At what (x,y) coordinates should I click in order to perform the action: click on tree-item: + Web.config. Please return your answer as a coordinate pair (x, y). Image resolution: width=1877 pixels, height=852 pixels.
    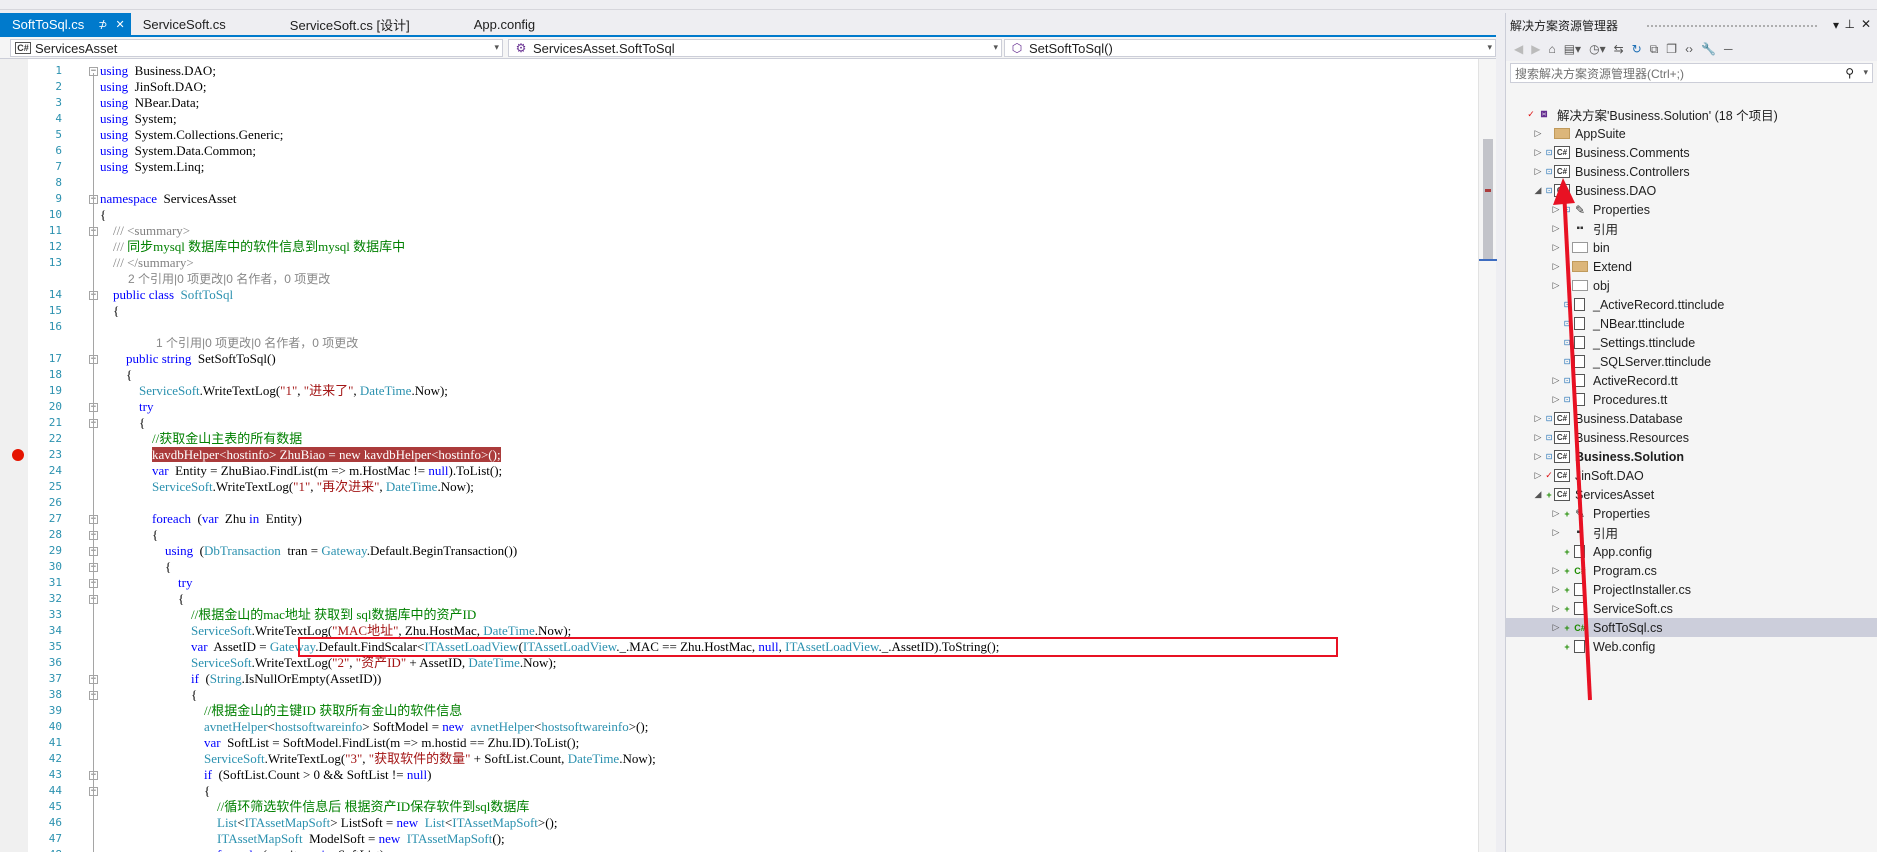
    Looking at the image, I should click on (1691, 646).